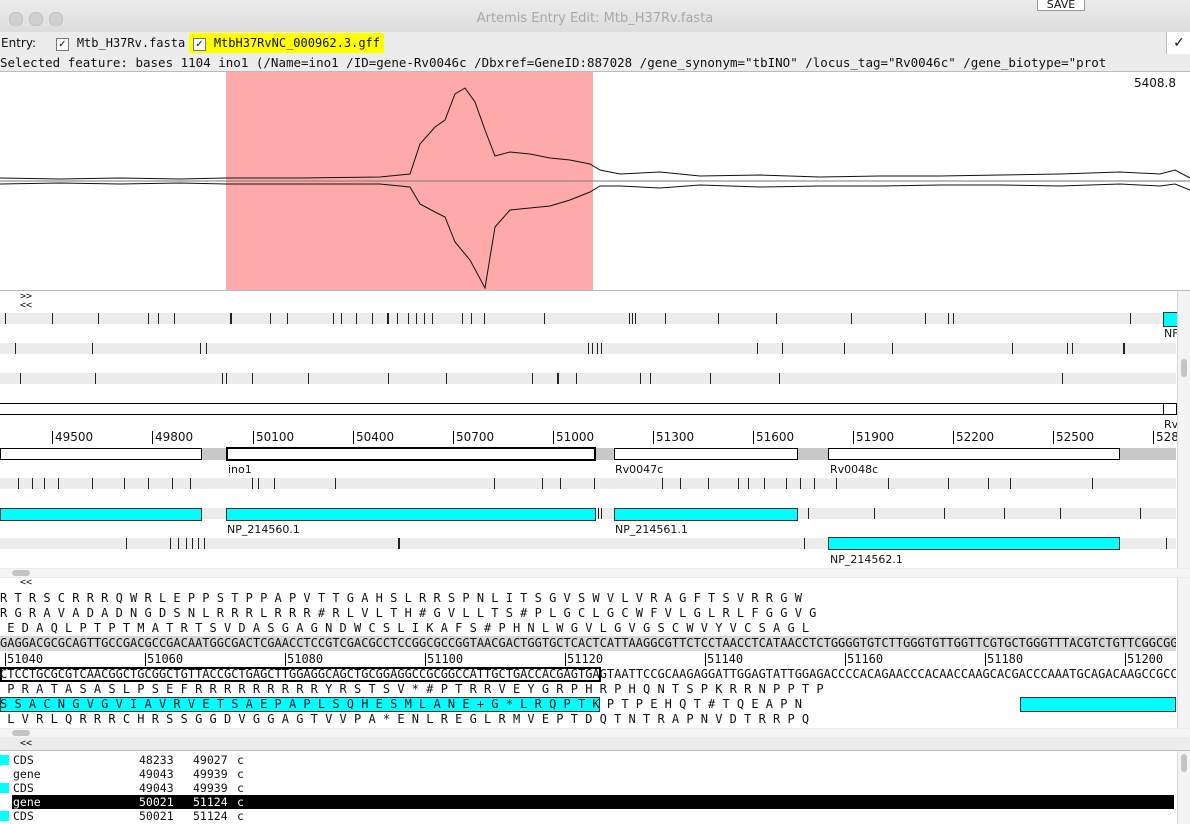 The width and height of the screenshot is (1190, 824). Describe the element at coordinates (1183, 787) in the screenshot. I see `feature-list-scrollbar` at that location.